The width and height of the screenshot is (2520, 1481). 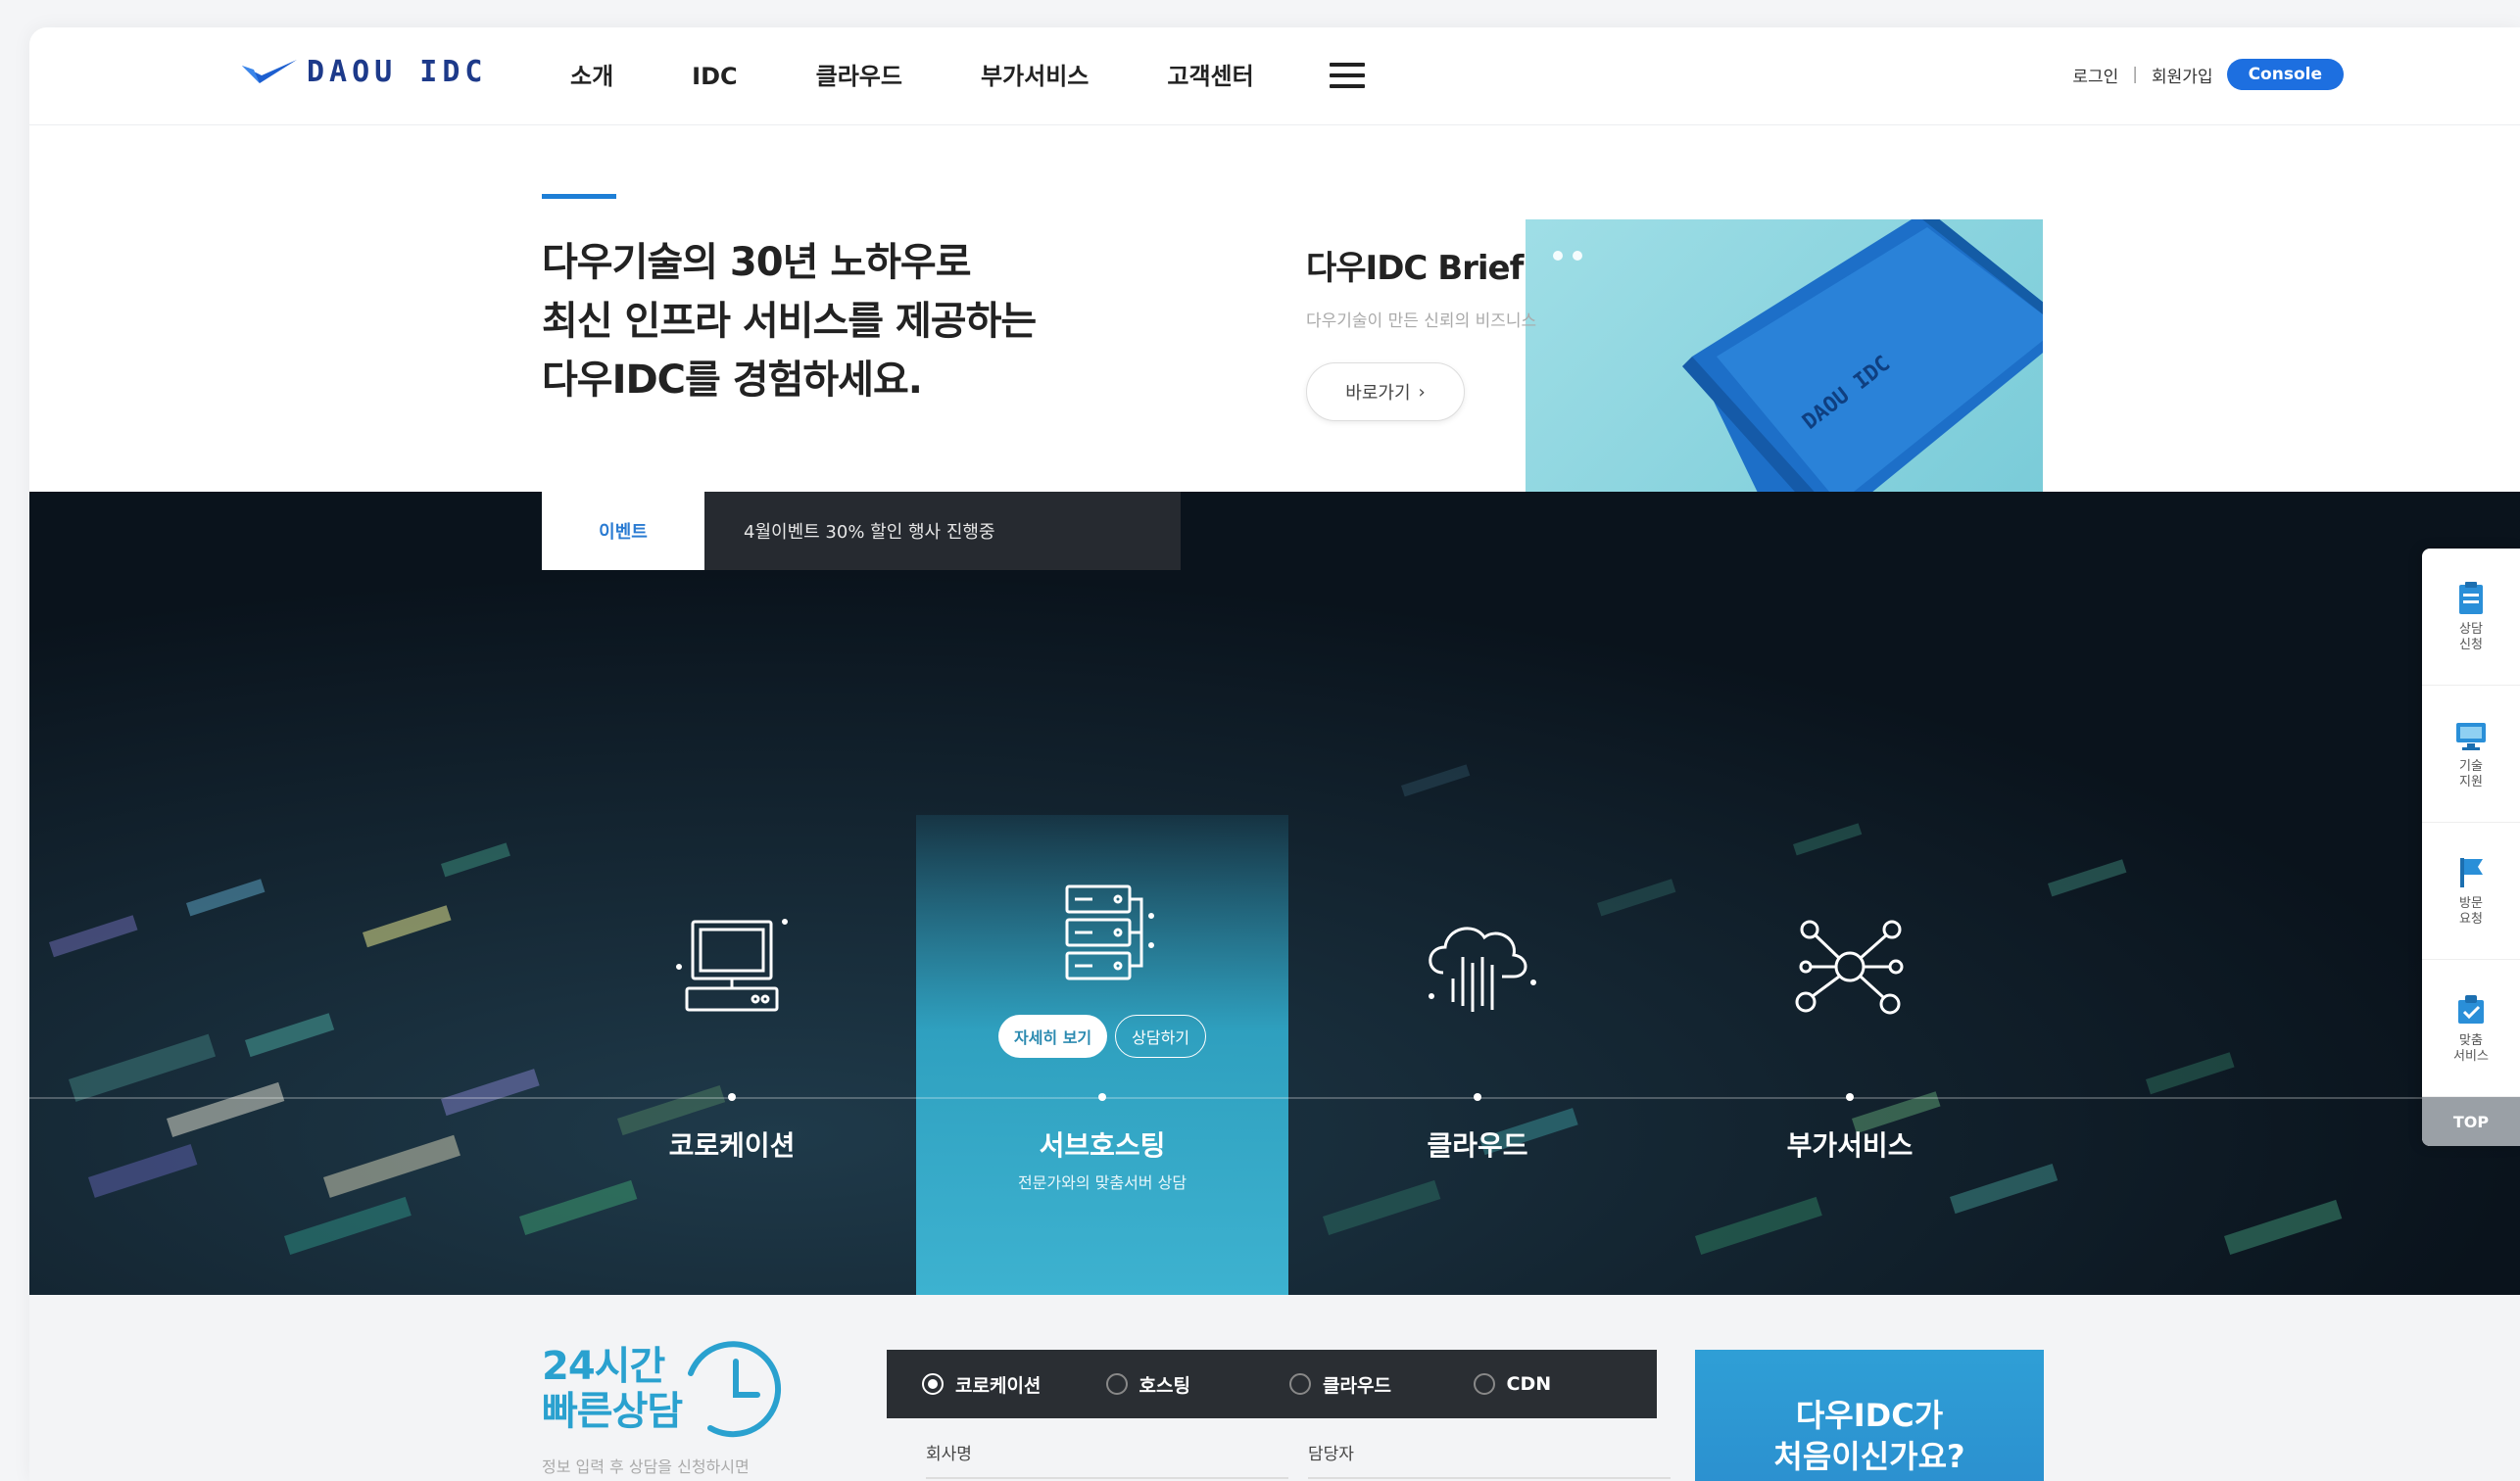 I want to click on consult-title-line: 24시간, so click(x=603, y=1367).